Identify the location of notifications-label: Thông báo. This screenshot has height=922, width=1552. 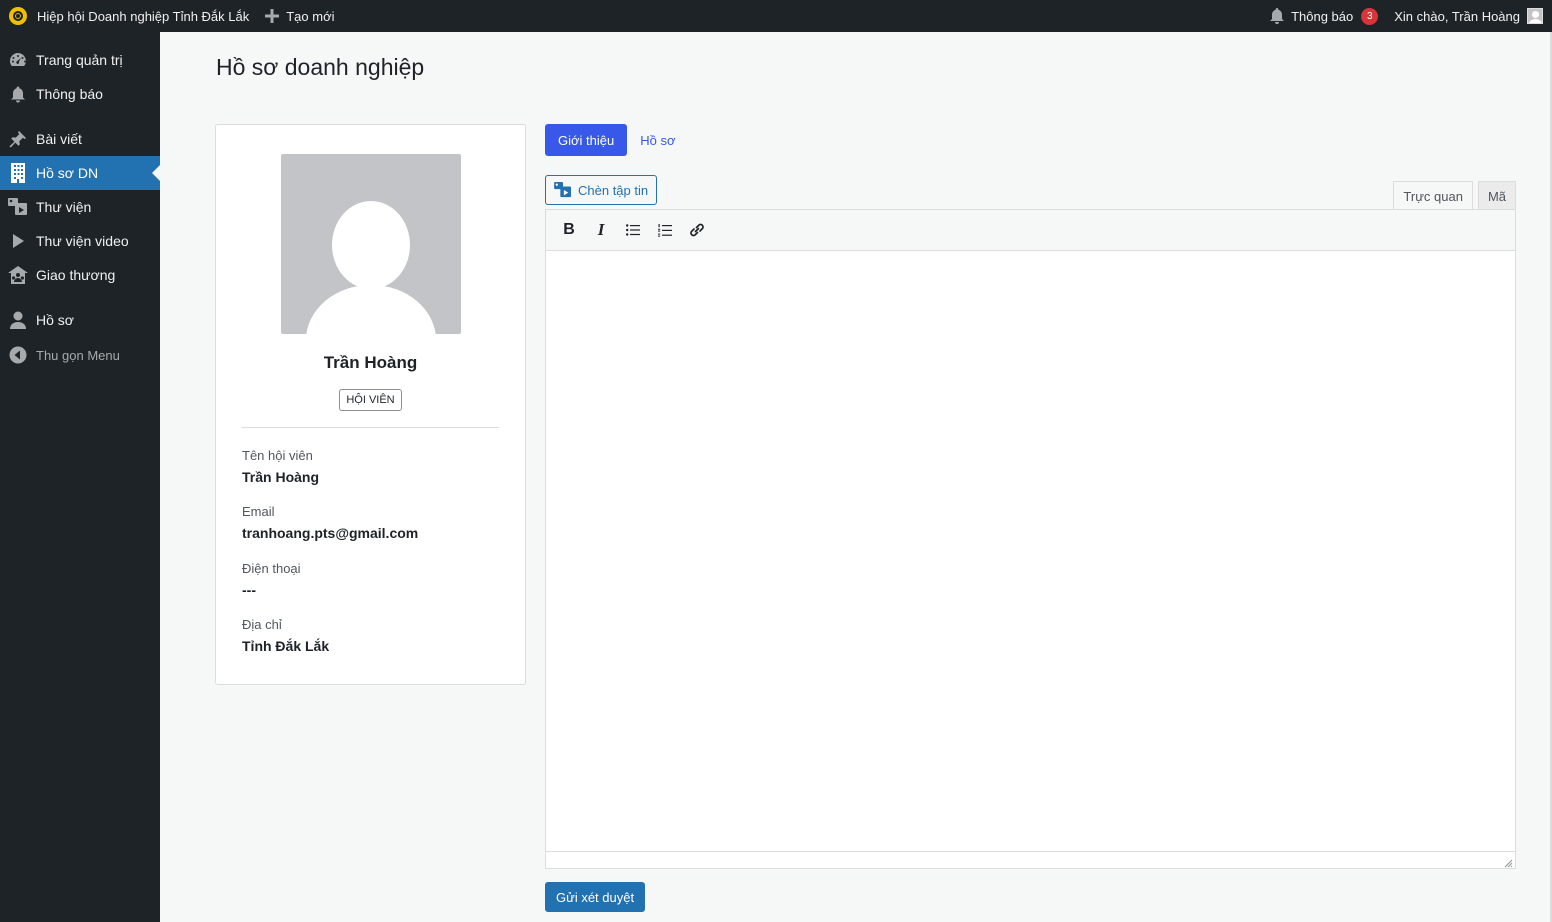
(1322, 16).